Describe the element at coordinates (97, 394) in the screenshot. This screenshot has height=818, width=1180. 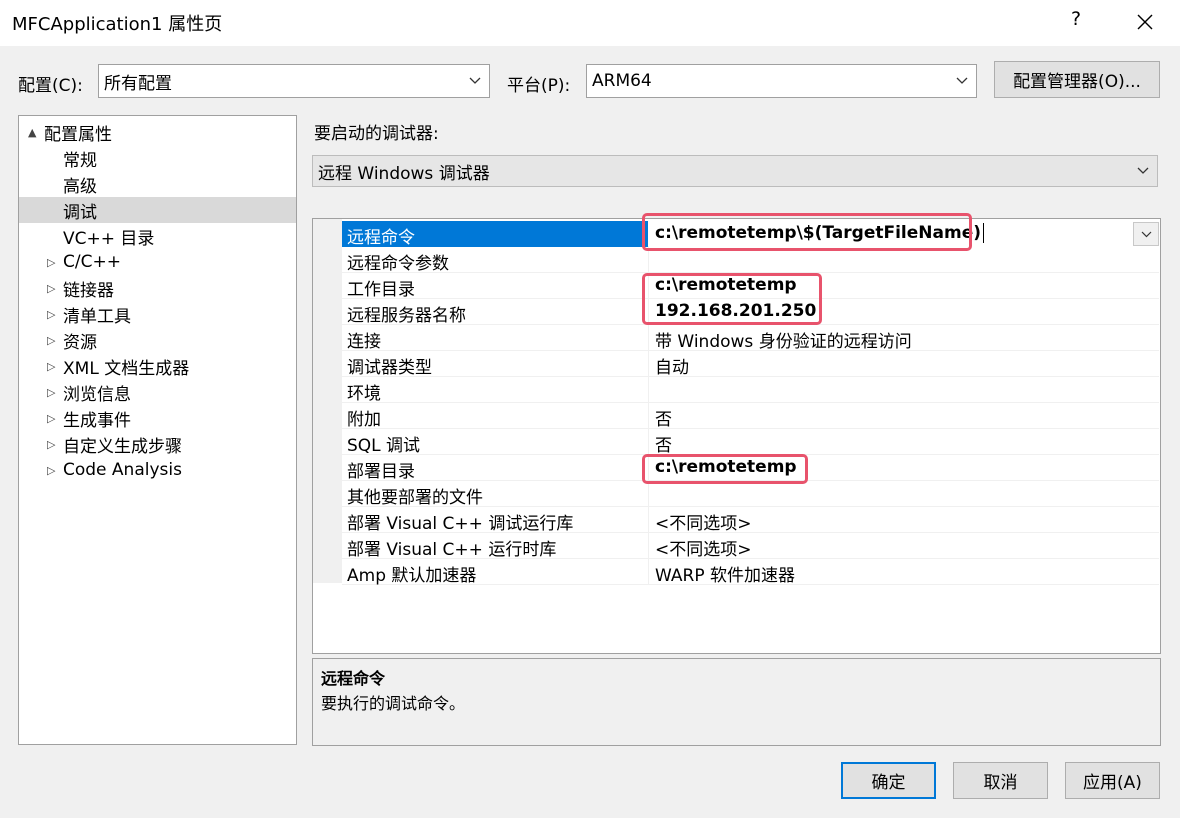
I see `tree-item-label: 浏览信息` at that location.